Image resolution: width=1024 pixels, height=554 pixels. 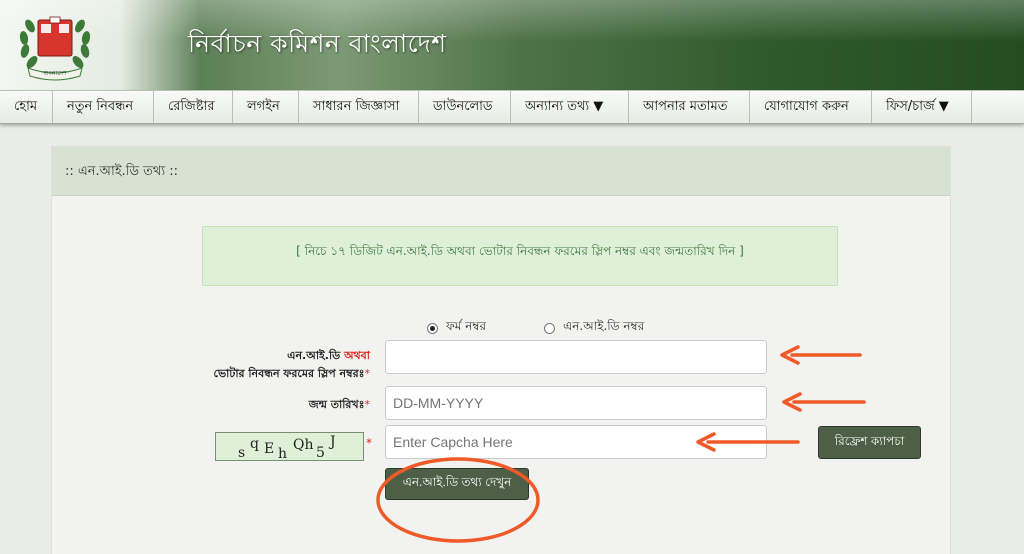 What do you see at coordinates (289, 447) in the screenshot?
I see `captcha-image: s q E h Qh 5 J` at bounding box center [289, 447].